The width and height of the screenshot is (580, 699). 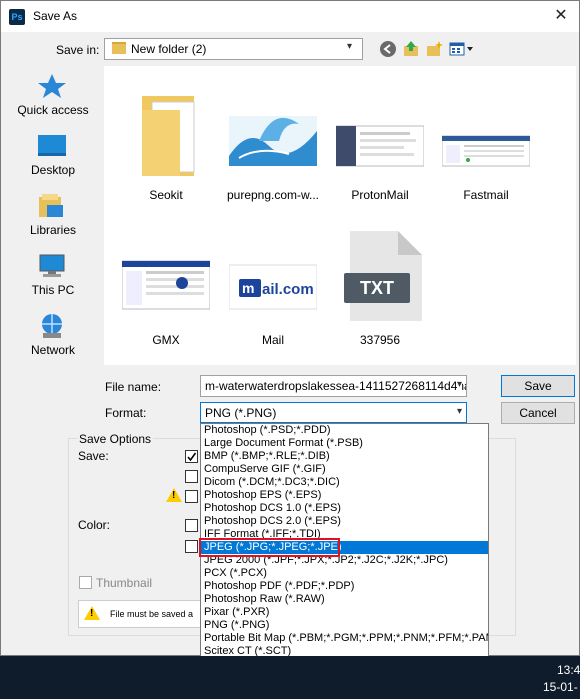 I want to click on file-name-label: Seokit, so click(x=166, y=195).